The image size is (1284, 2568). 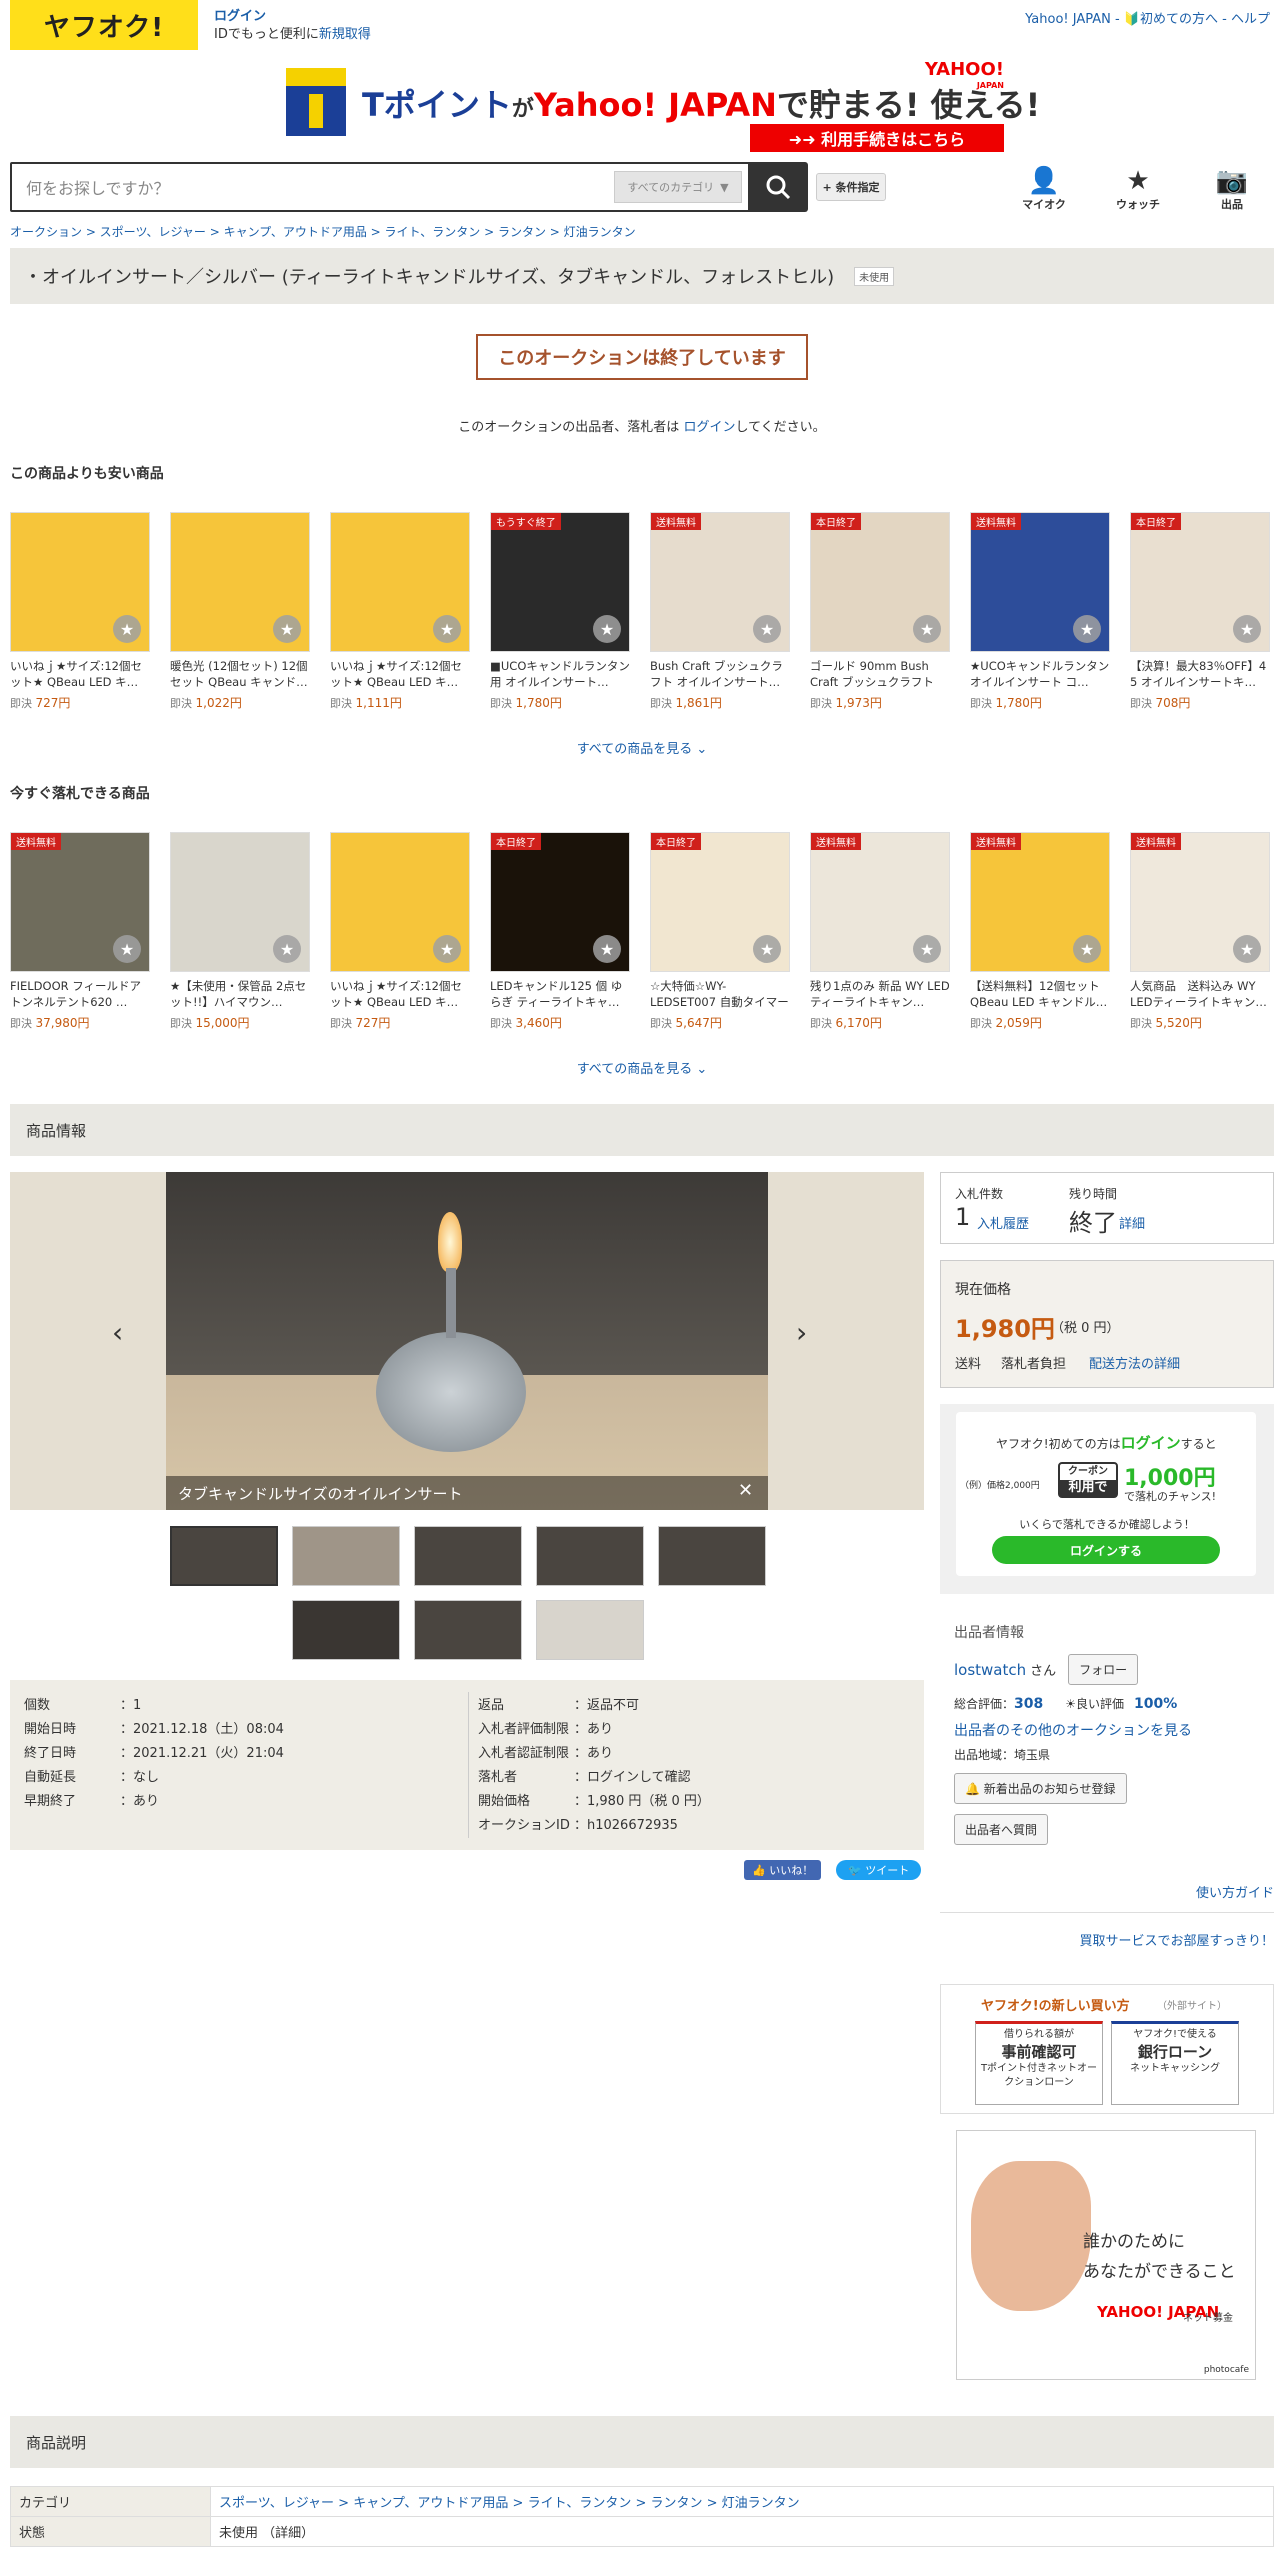 I want to click on login-link: ログイン, so click(x=240, y=16).